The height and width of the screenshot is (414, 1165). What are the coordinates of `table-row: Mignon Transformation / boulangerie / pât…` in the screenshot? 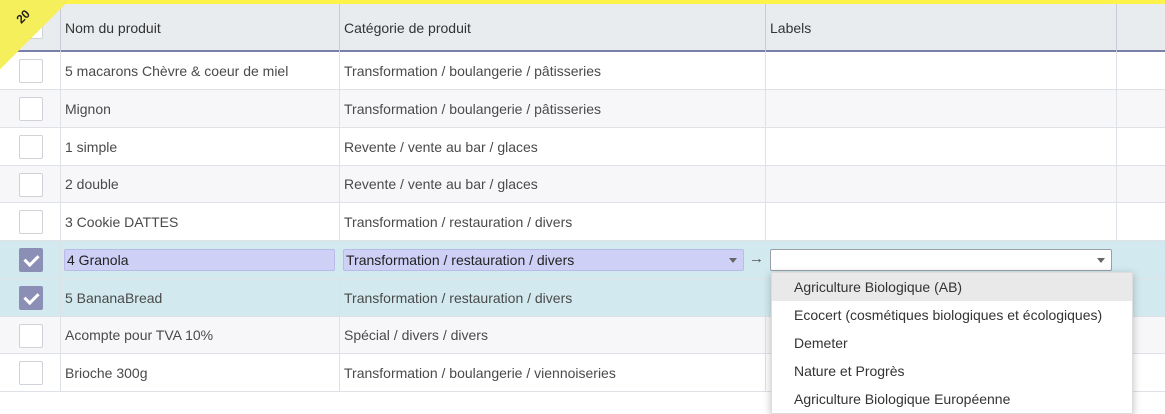 It's located at (582, 109).